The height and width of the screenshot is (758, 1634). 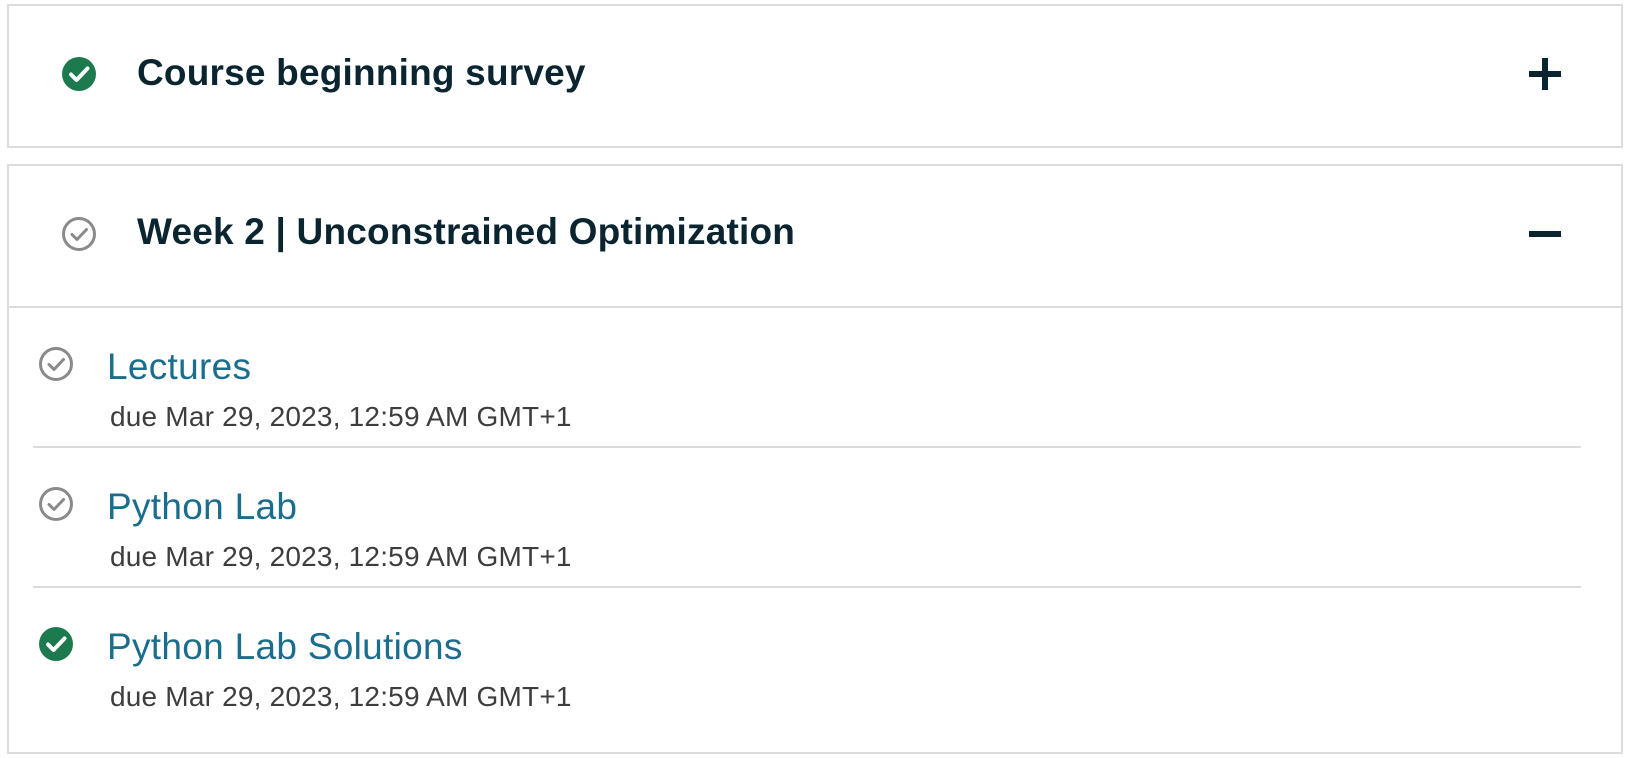 I want to click on minus-icon, so click(x=1545, y=234).